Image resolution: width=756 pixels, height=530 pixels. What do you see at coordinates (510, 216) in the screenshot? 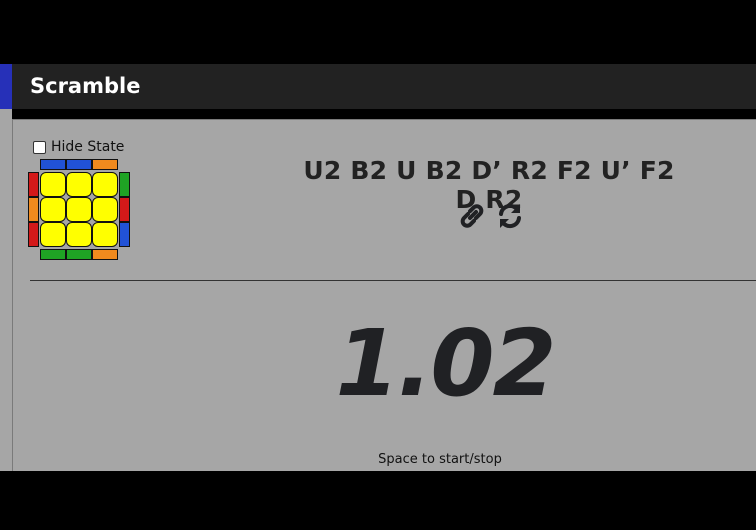
I see `refresh-icon` at bounding box center [510, 216].